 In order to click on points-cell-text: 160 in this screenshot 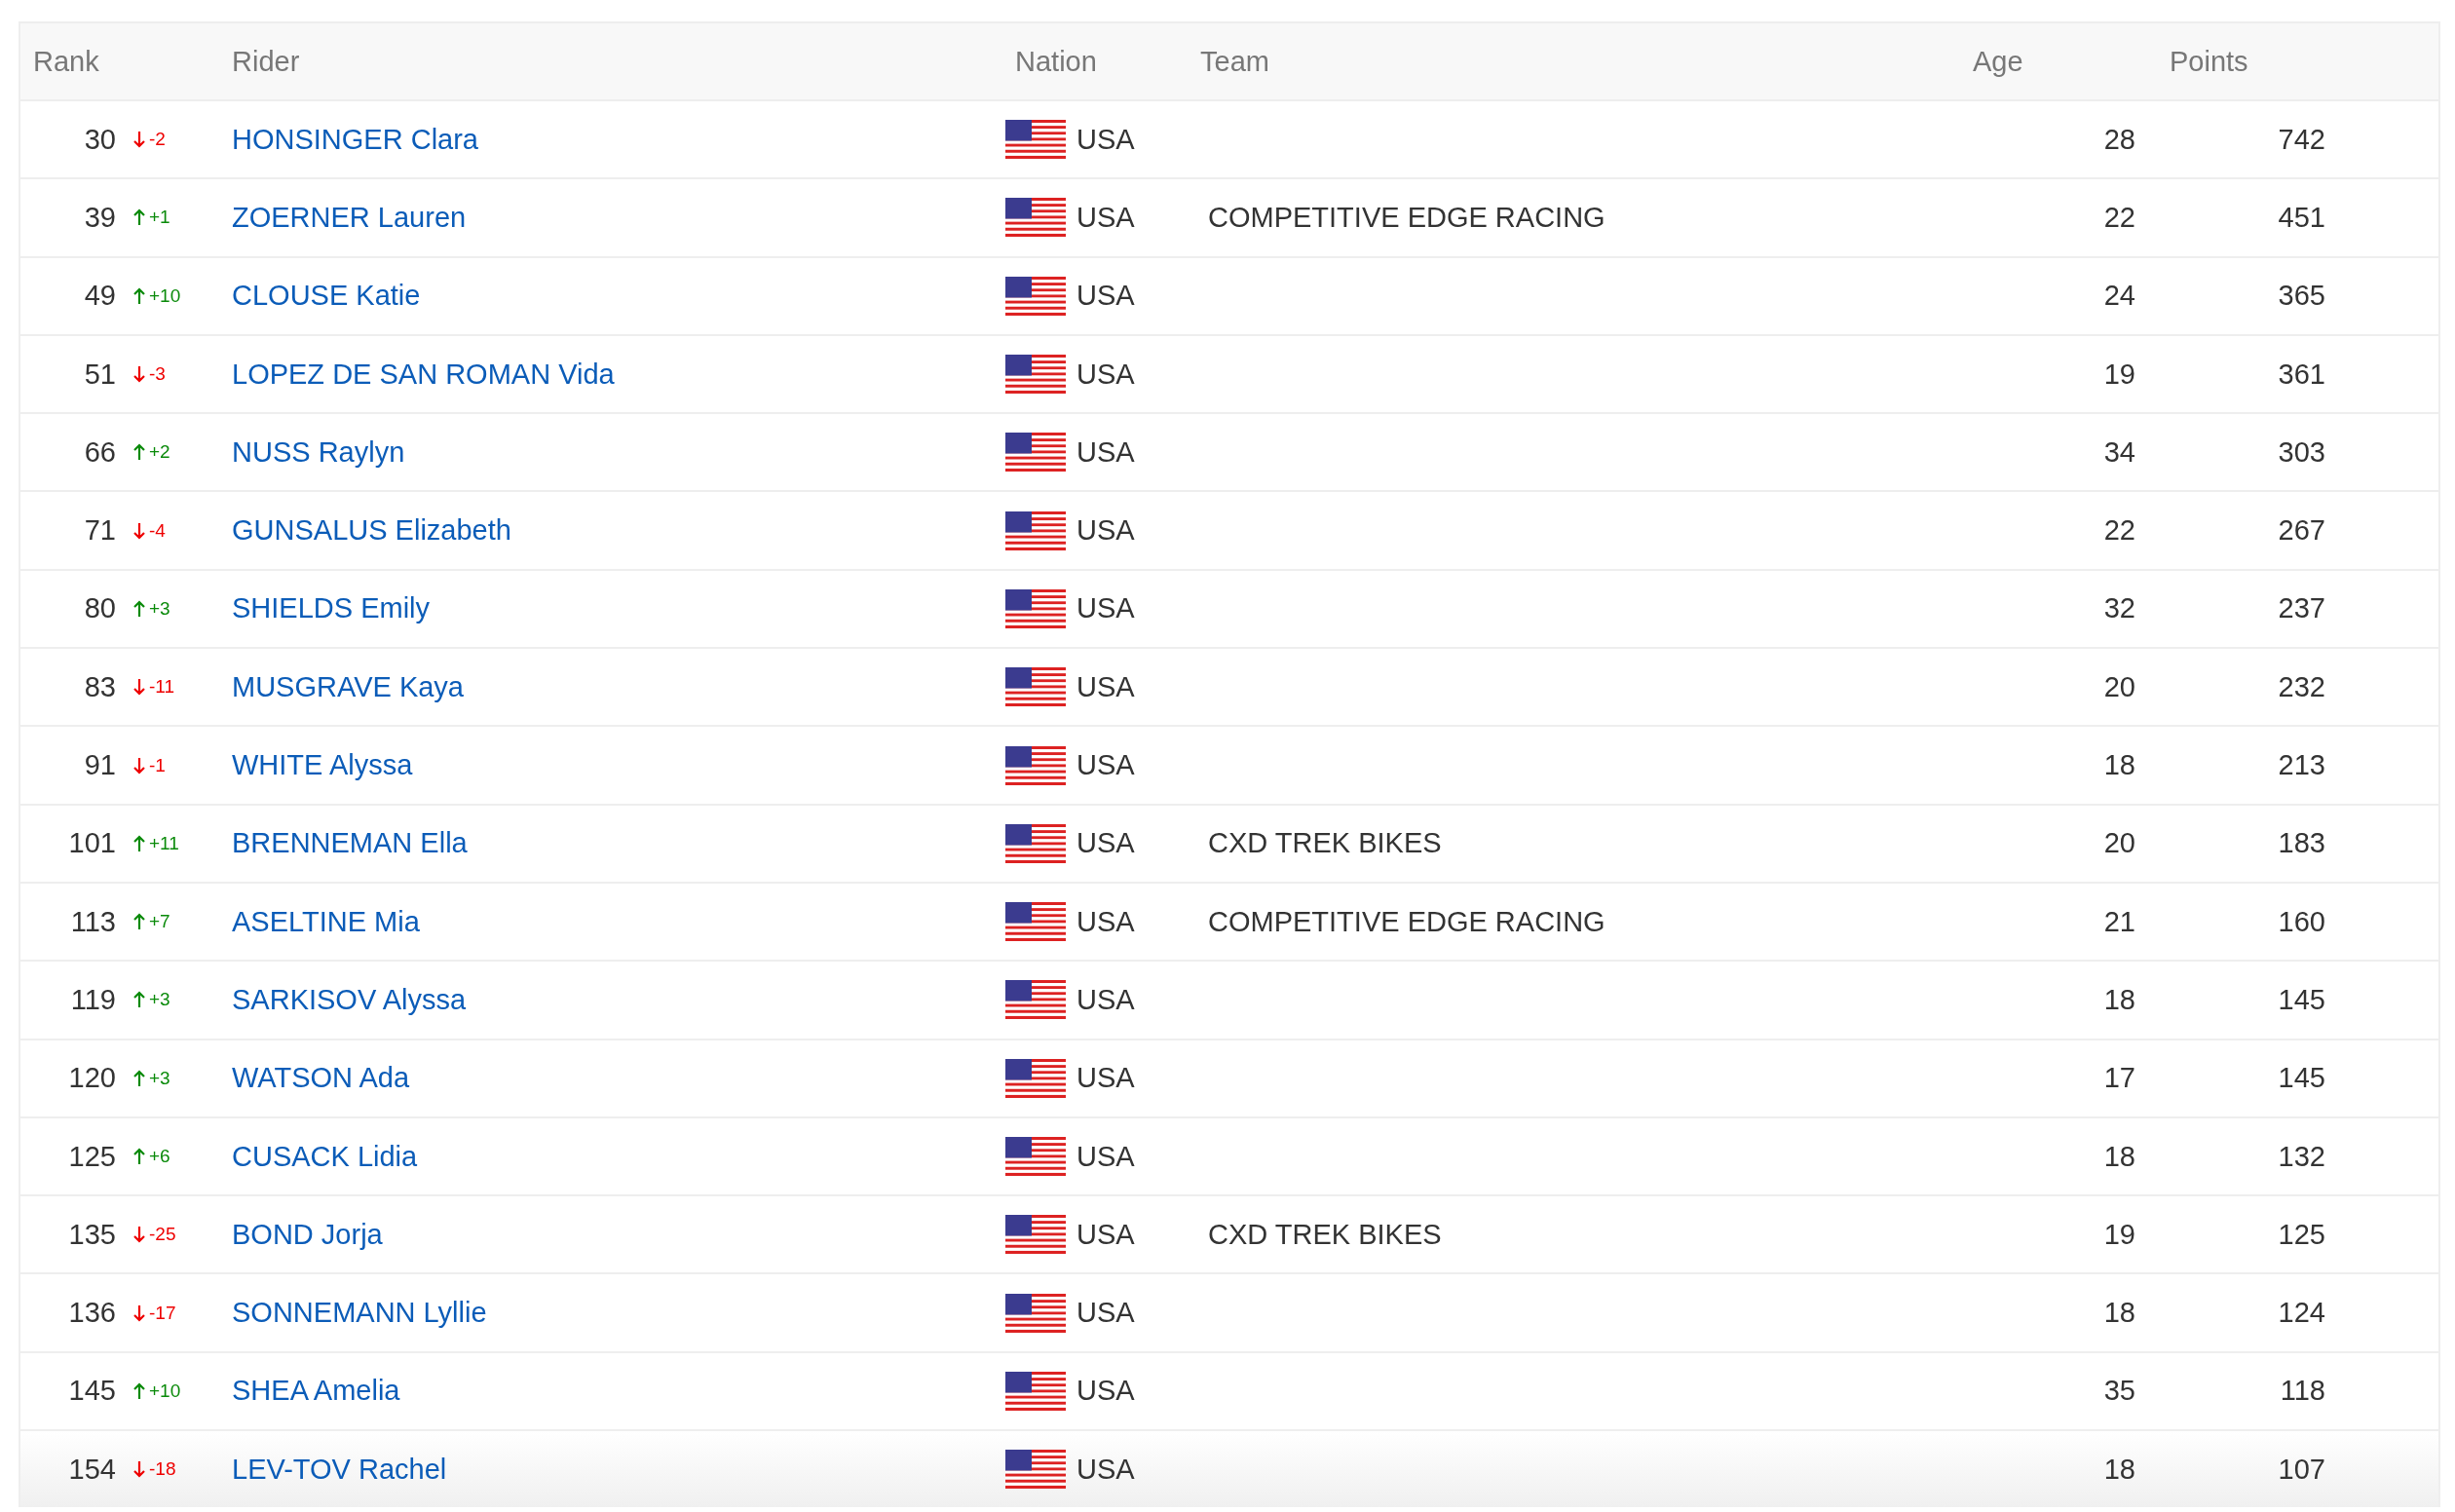, I will do `click(2301, 921)`.